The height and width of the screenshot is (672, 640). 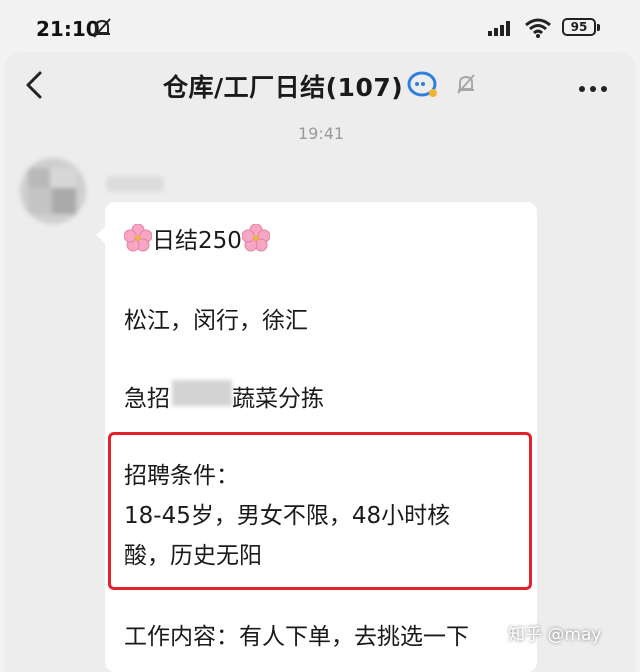 I want to click on message-line-urgent-prefix: 急招, so click(x=147, y=399).